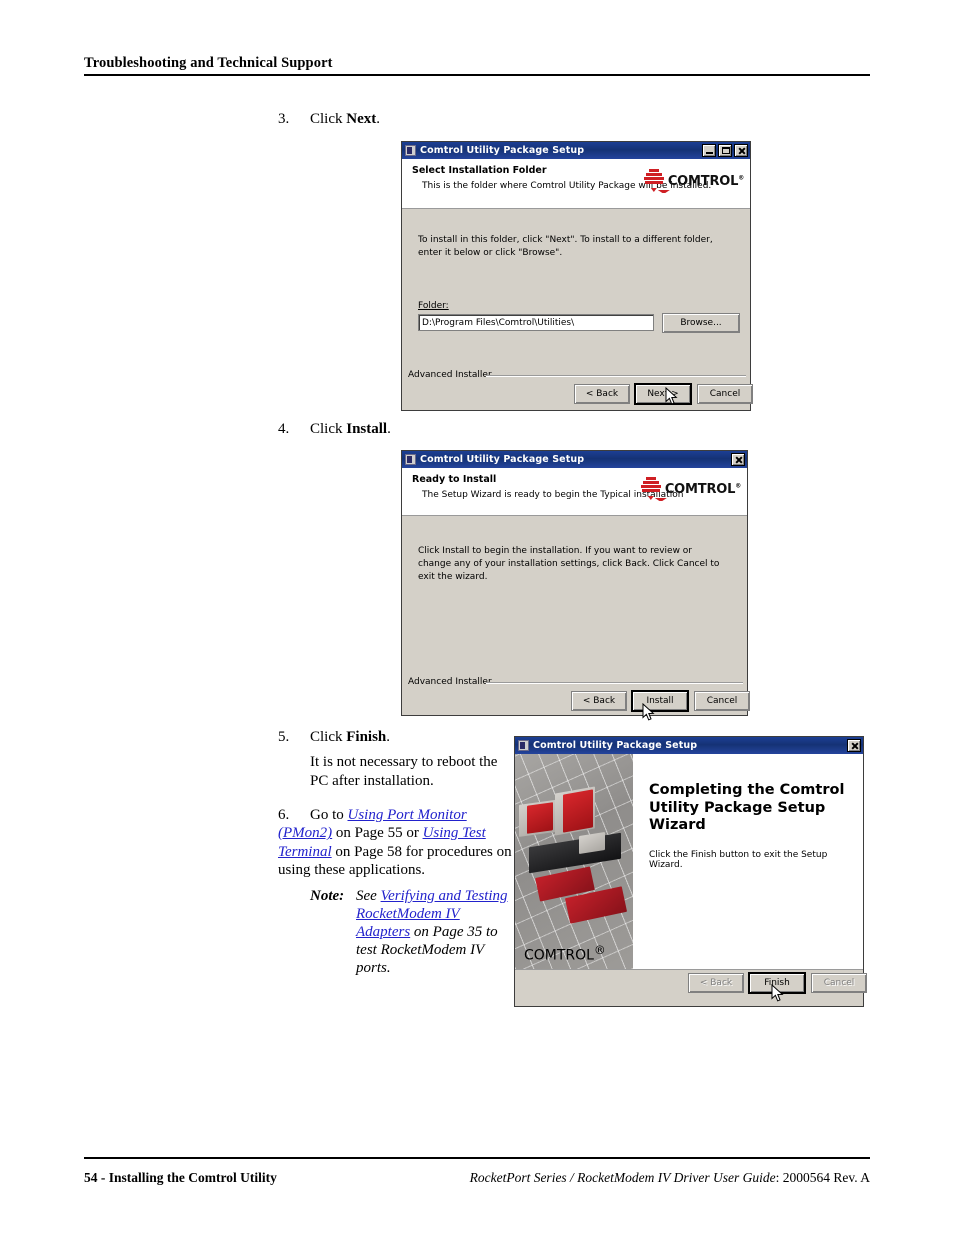 The width and height of the screenshot is (954, 1235). I want to click on step-4-text-pre: Click, so click(328, 429).